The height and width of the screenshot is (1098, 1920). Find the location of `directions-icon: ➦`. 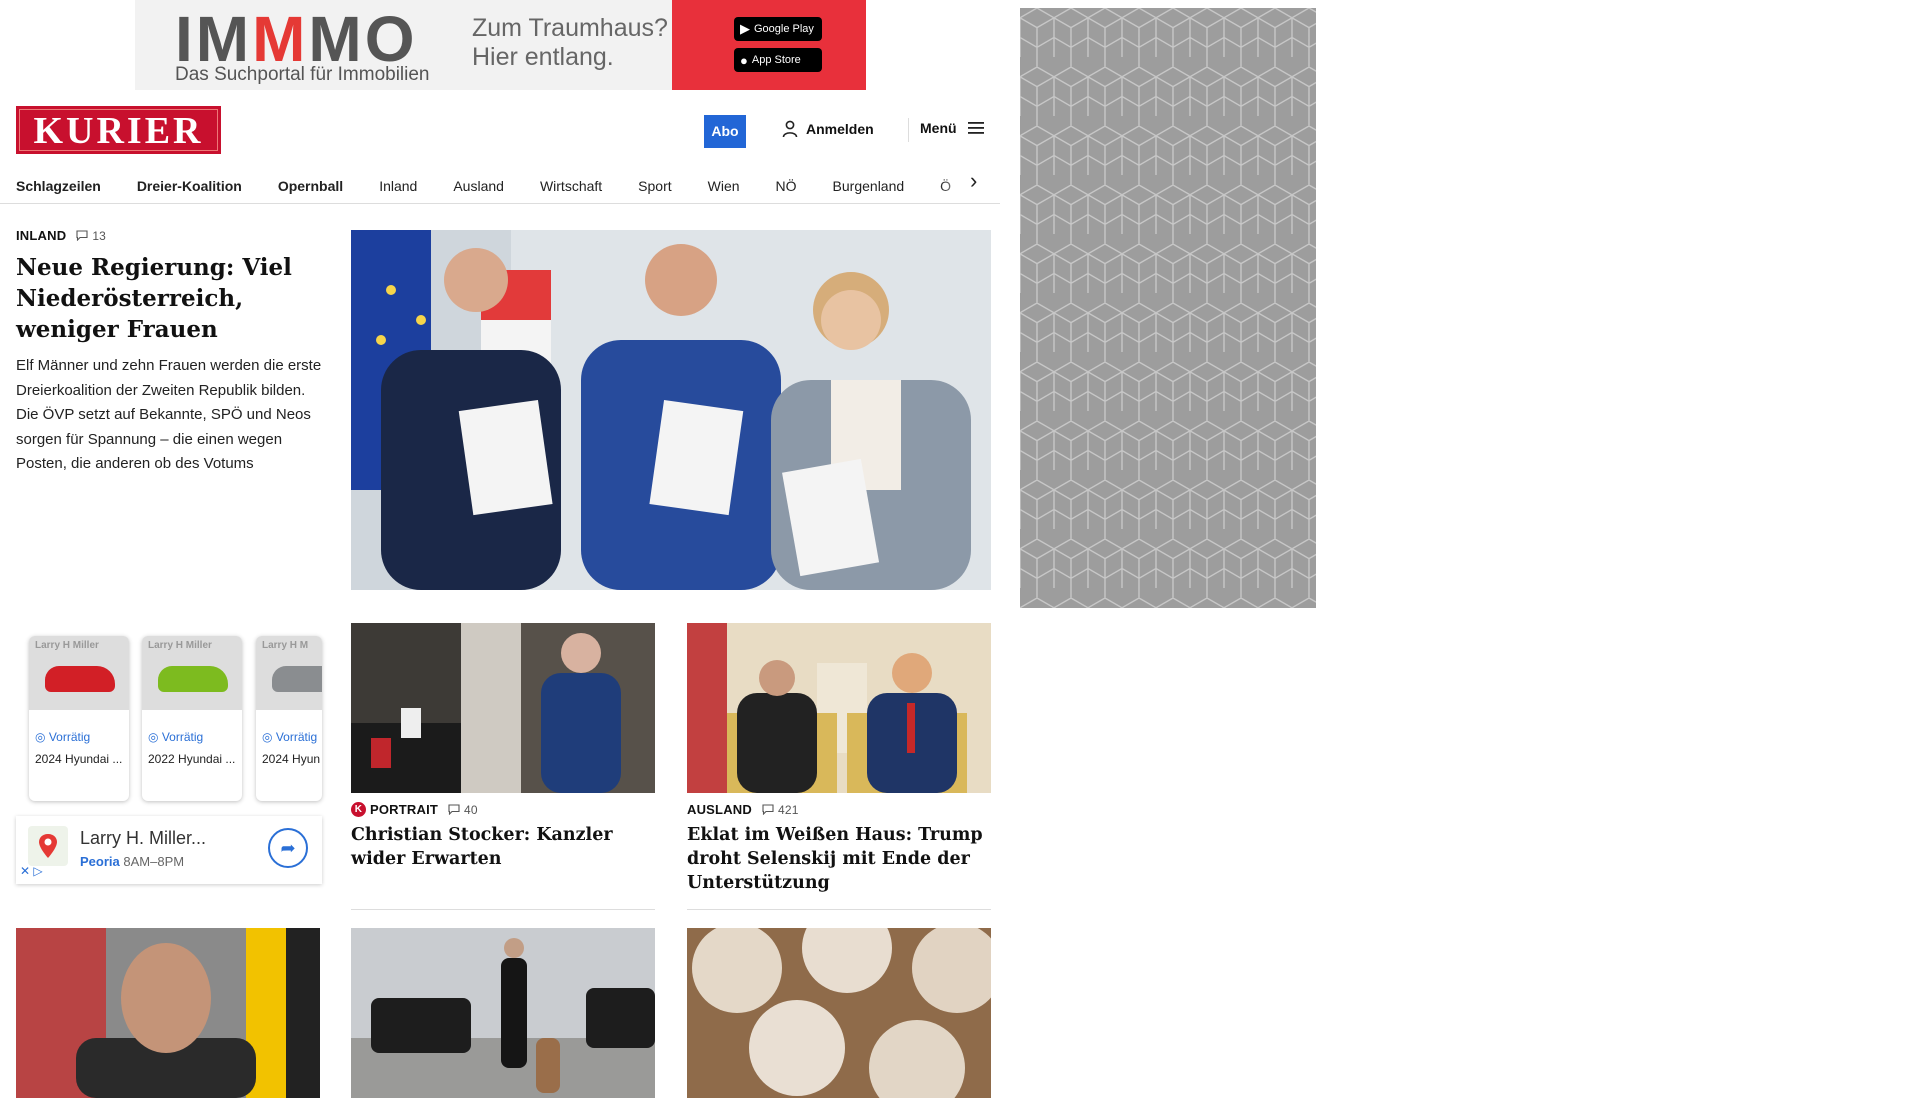

directions-icon: ➦ is located at coordinates (288, 848).